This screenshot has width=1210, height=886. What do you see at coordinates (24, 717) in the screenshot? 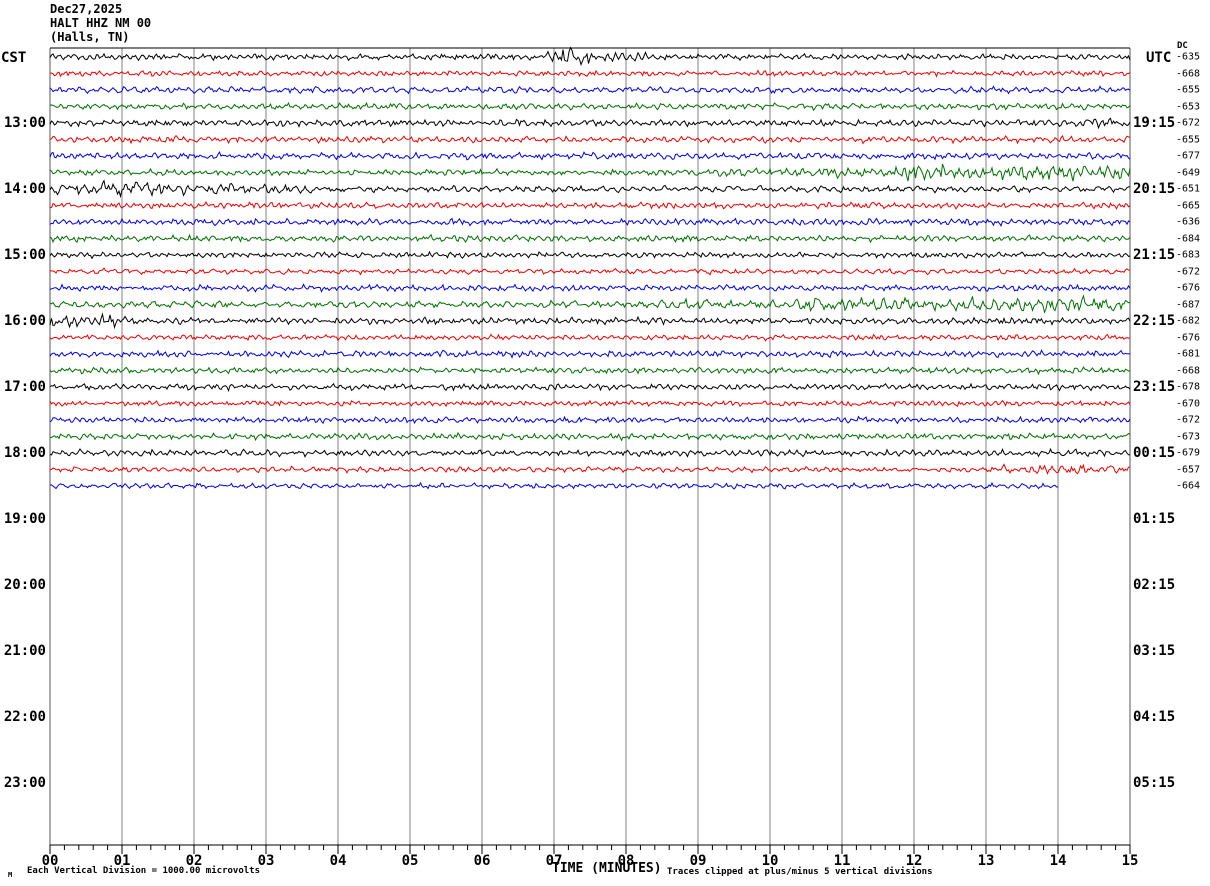
I see `cst-hour-label: 22:00` at bounding box center [24, 717].